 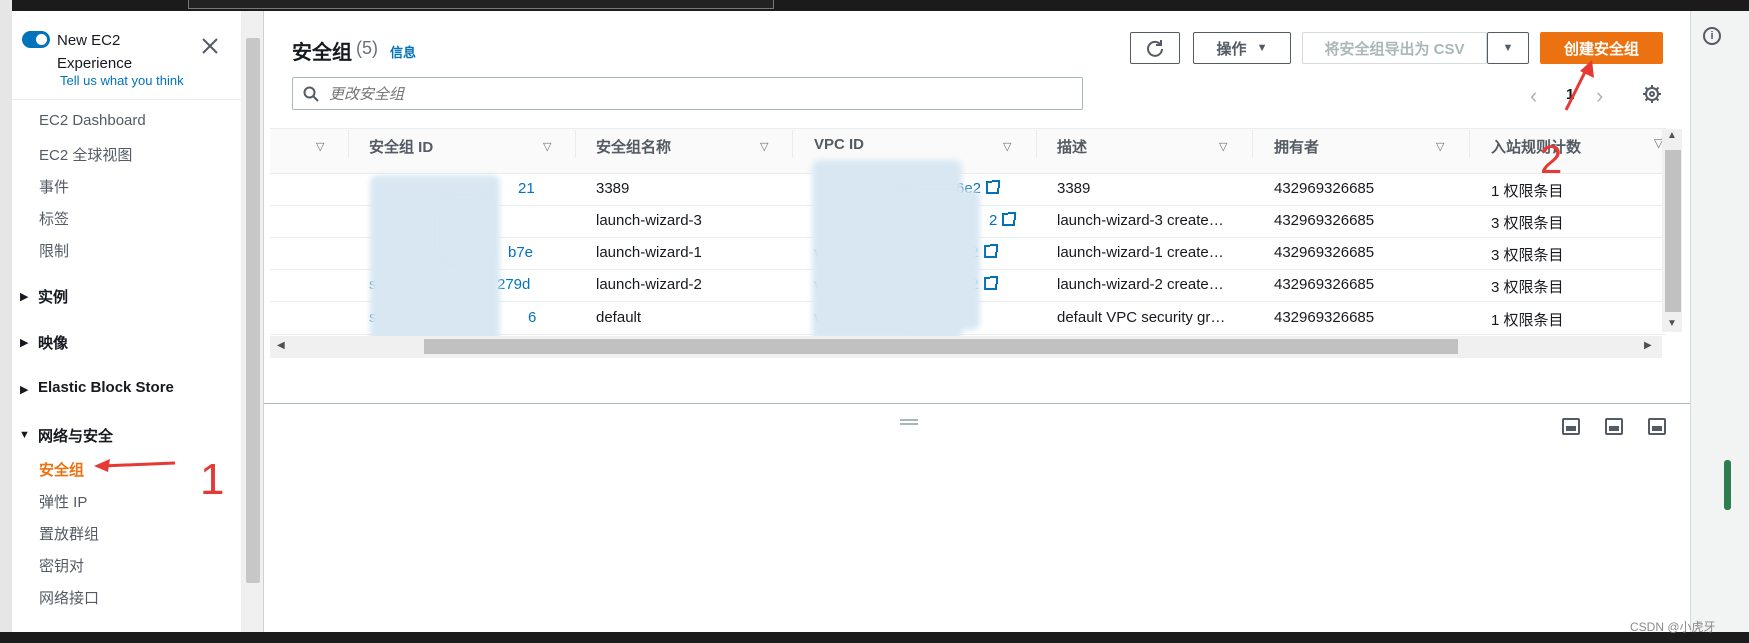 I want to click on cell-sg-name: 3389, so click(x=613, y=188).